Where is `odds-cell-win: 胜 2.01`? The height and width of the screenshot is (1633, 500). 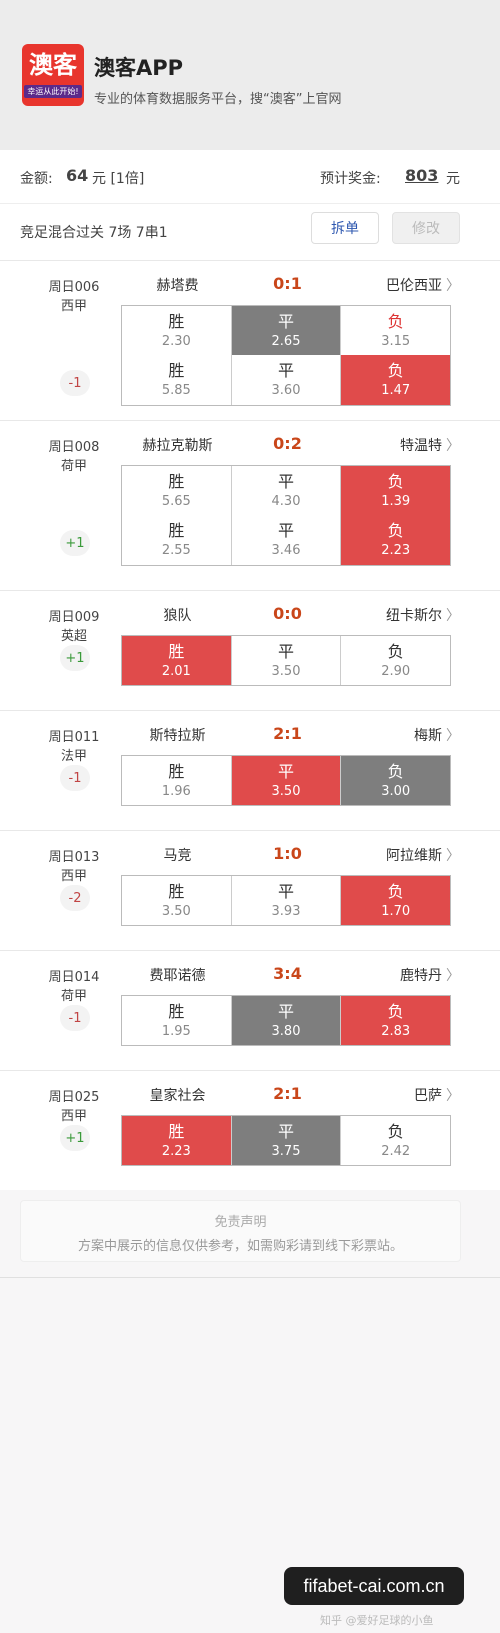 odds-cell-win: 胜 2.01 is located at coordinates (177, 660).